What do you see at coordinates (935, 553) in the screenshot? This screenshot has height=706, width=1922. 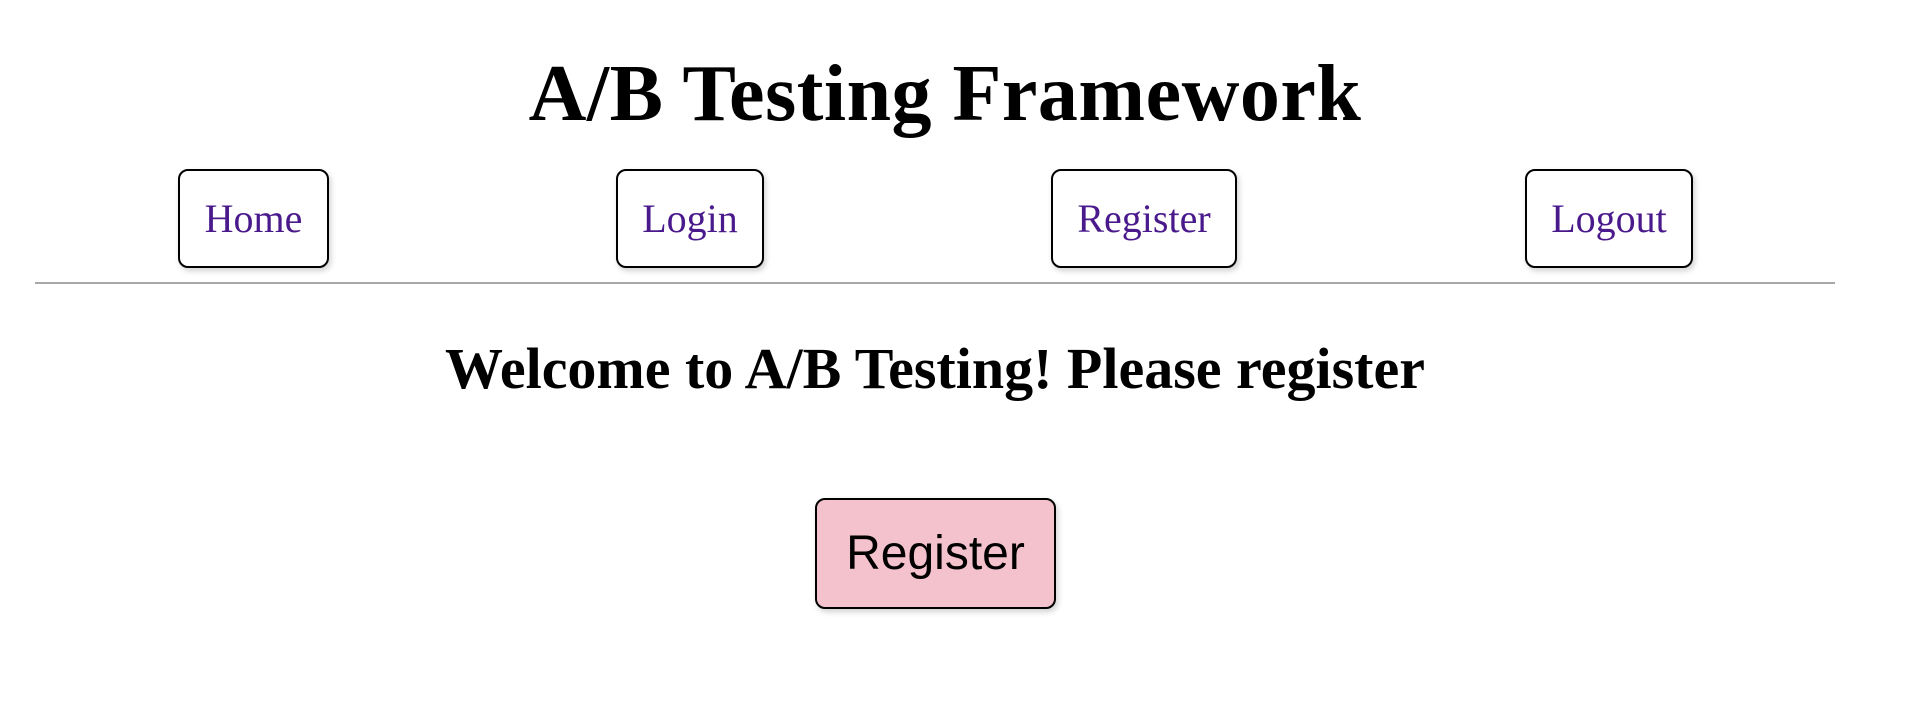 I see `register-button: Register` at bounding box center [935, 553].